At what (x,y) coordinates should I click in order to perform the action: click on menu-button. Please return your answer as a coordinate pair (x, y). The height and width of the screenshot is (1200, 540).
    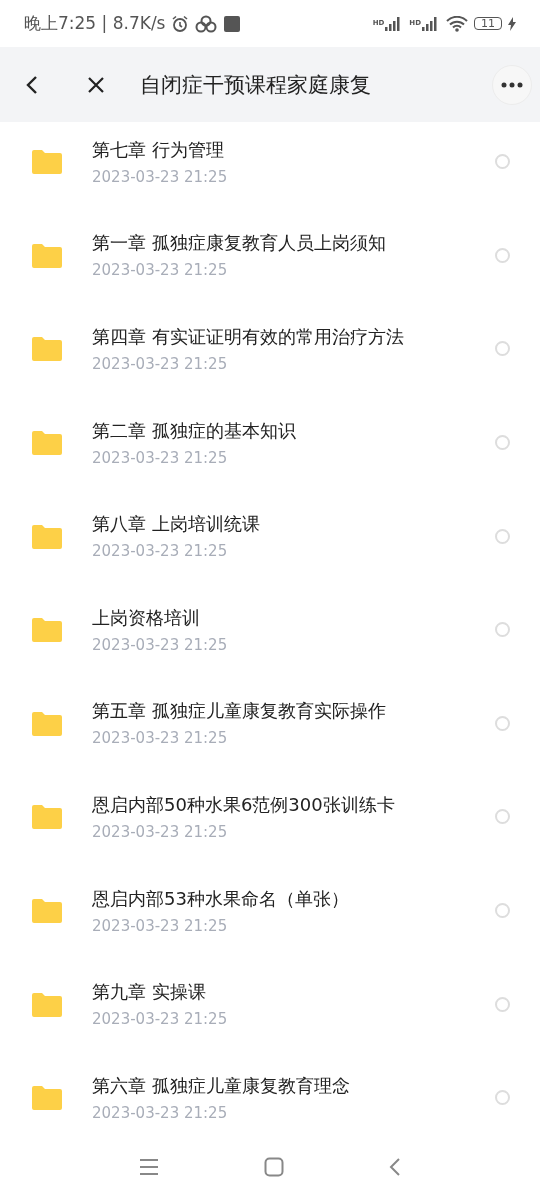
    Looking at the image, I should click on (149, 1166).